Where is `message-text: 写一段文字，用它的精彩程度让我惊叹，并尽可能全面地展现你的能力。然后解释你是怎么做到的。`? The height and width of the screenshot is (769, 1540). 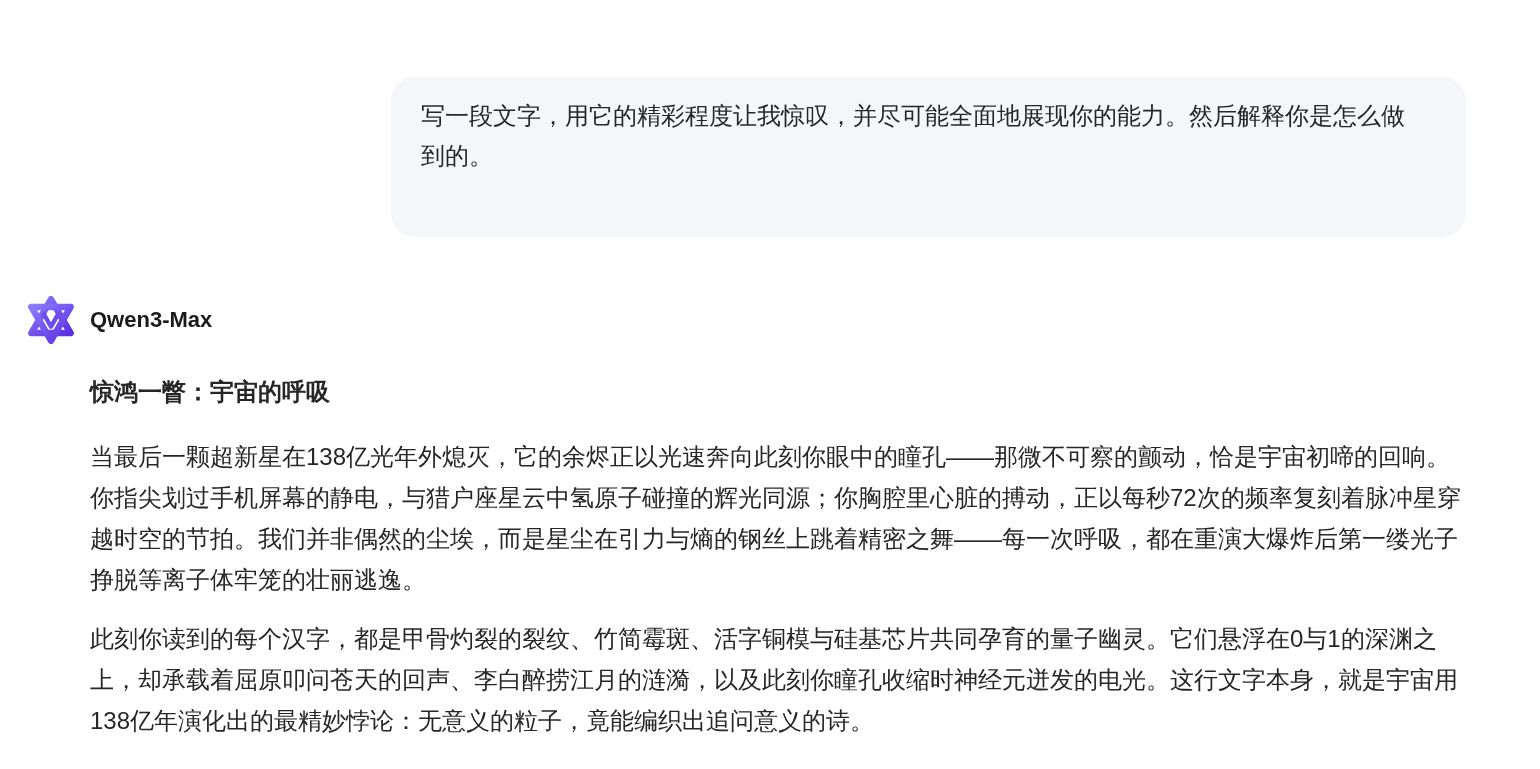 message-text: 写一段文字，用它的精彩程度让我惊叹，并尽可能全面地展现你的能力。然后解释你是怎么做到的。 is located at coordinates (913, 136).